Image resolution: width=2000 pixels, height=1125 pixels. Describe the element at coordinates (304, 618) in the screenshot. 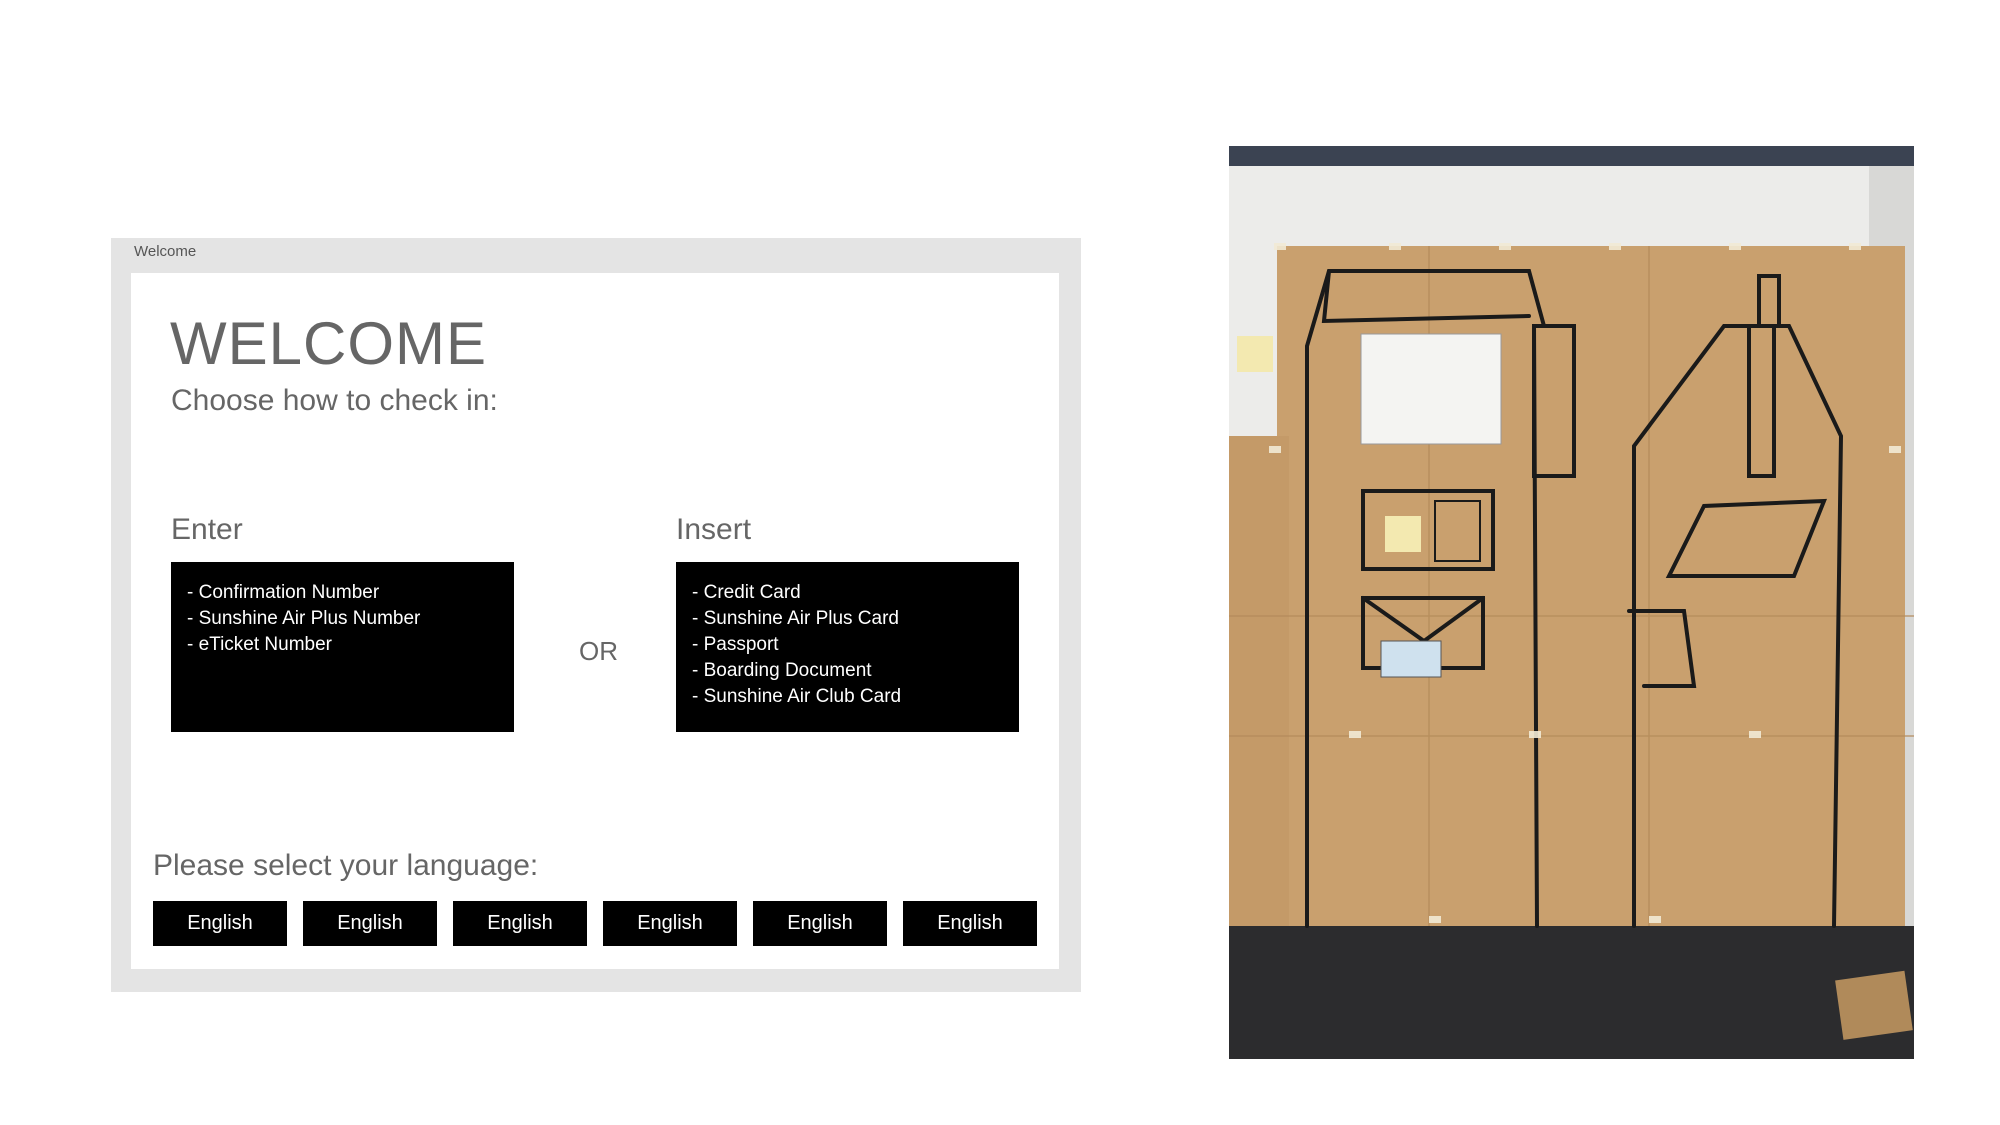

I see `enter-option: - Sunshine Air Plus Number` at that location.